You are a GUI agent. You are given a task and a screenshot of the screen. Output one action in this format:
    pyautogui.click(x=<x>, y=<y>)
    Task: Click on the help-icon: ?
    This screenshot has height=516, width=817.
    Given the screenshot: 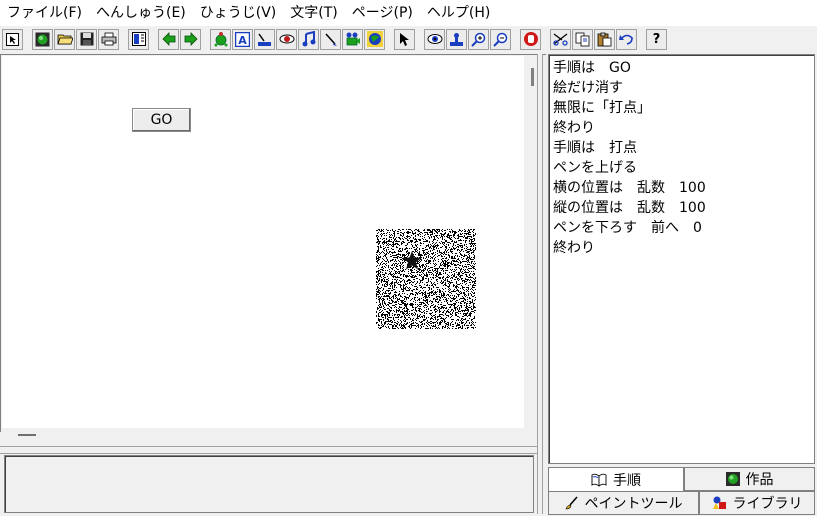 What is the action you would take?
    pyautogui.click(x=656, y=39)
    